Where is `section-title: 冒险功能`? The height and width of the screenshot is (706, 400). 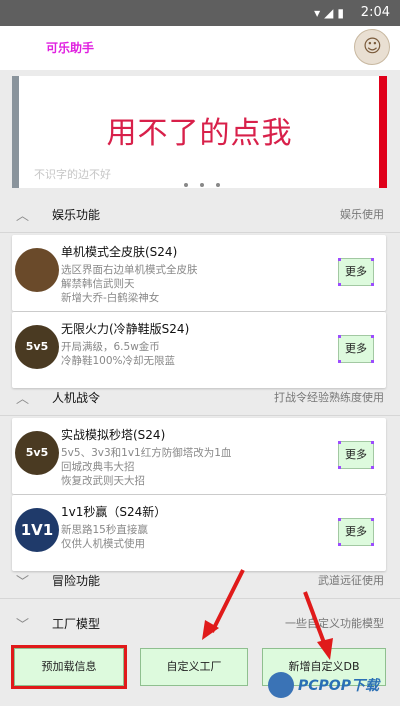
section-title: 冒险功能 is located at coordinates (76, 581).